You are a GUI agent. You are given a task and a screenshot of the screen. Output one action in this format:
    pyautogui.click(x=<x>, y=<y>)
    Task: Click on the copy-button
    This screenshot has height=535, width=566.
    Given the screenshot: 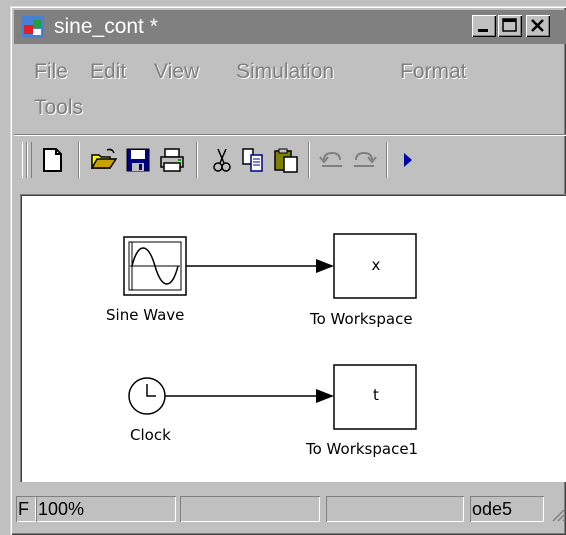 What is the action you would take?
    pyautogui.click(x=254, y=160)
    